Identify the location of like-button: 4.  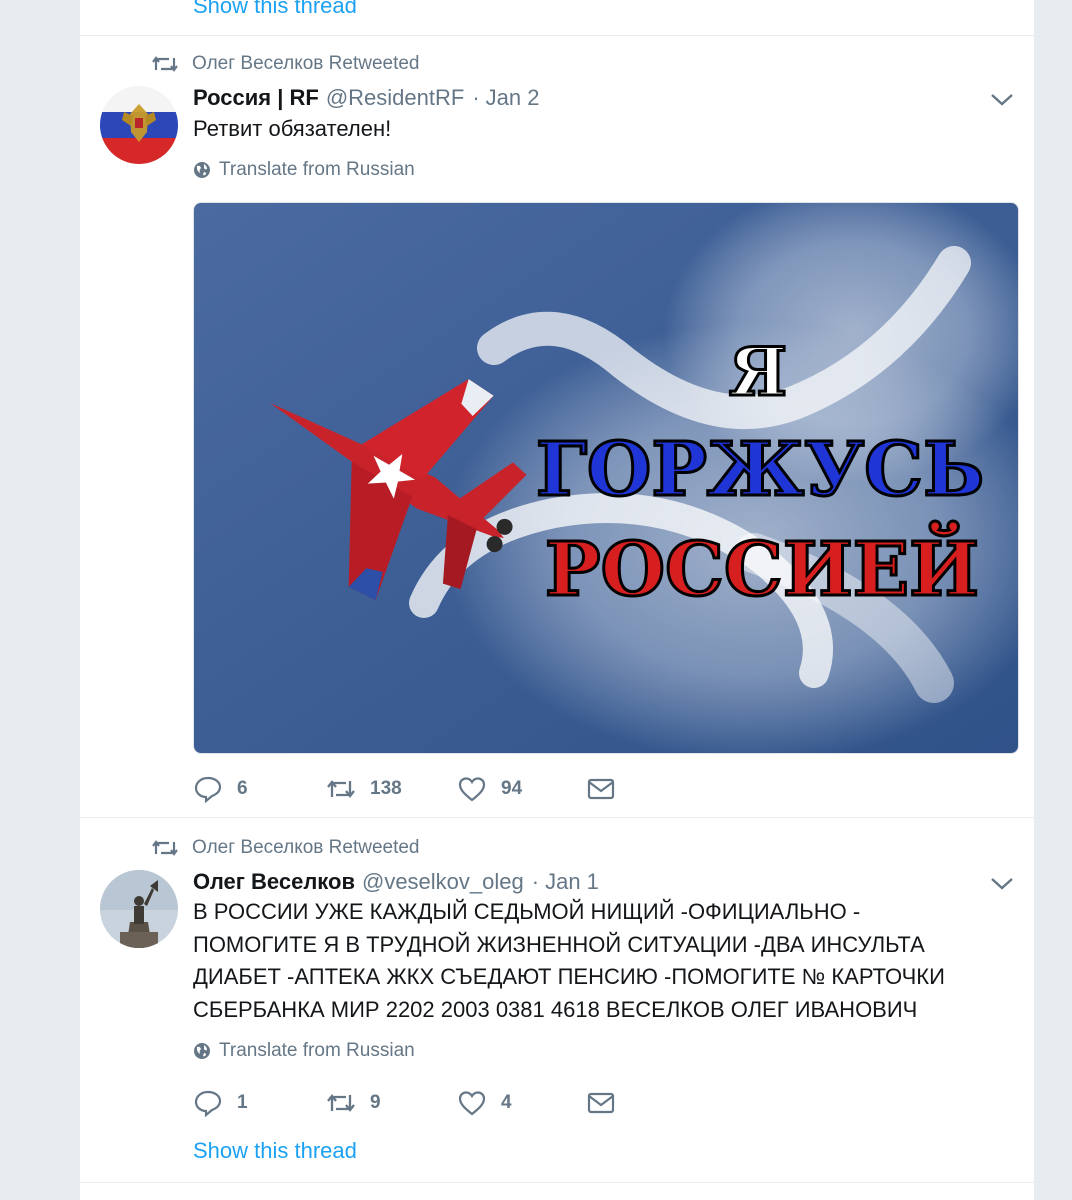
(484, 1103).